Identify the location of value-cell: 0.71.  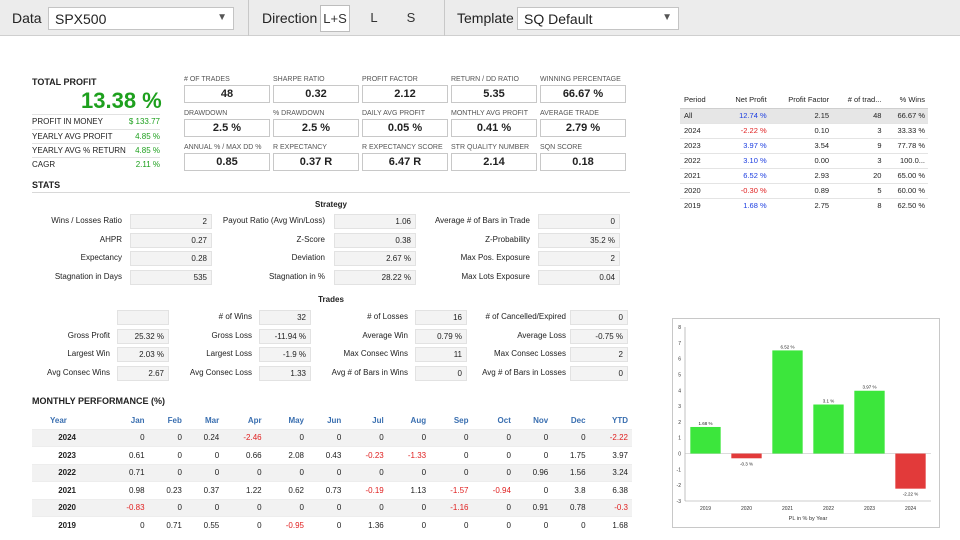
(127, 472).